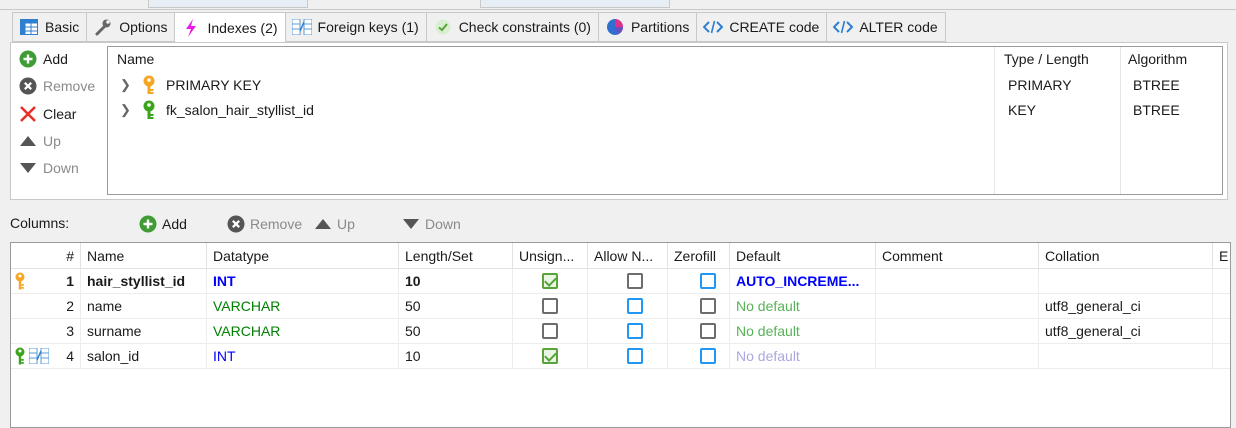  What do you see at coordinates (660, 27) in the screenshot?
I see `tab-label: Partitions` at bounding box center [660, 27].